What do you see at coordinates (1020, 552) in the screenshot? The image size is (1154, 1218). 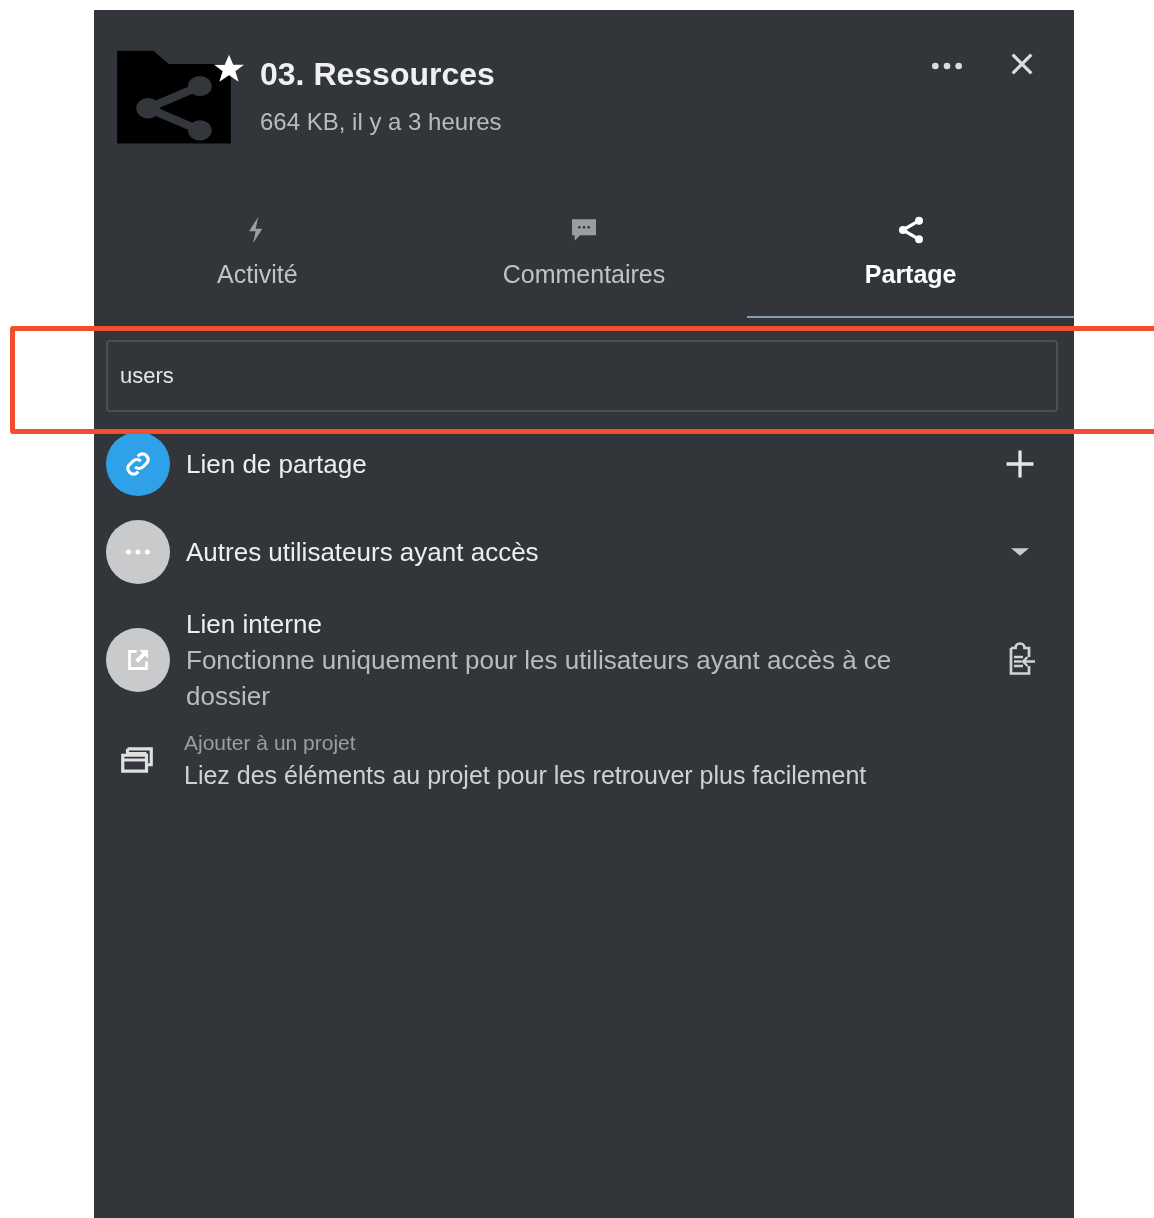 I see `caret-icon` at bounding box center [1020, 552].